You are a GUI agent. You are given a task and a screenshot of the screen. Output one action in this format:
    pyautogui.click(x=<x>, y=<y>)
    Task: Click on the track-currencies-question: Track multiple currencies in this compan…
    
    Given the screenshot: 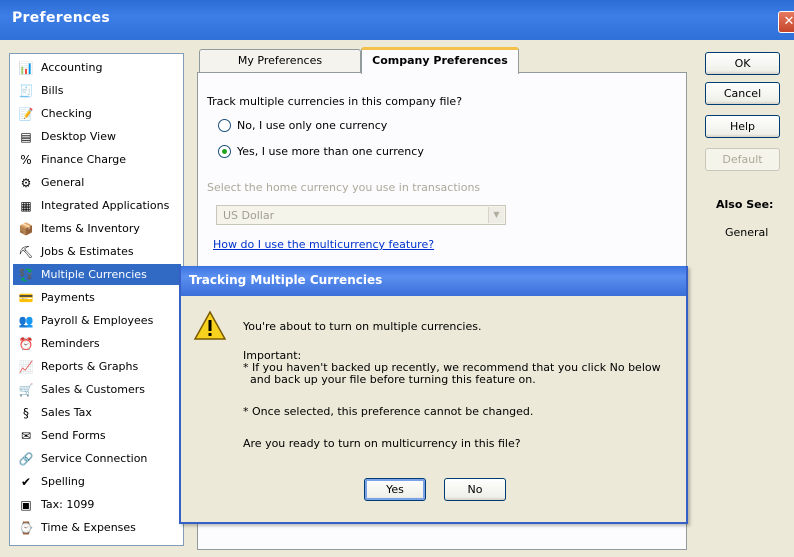 What is the action you would take?
    pyautogui.click(x=335, y=101)
    